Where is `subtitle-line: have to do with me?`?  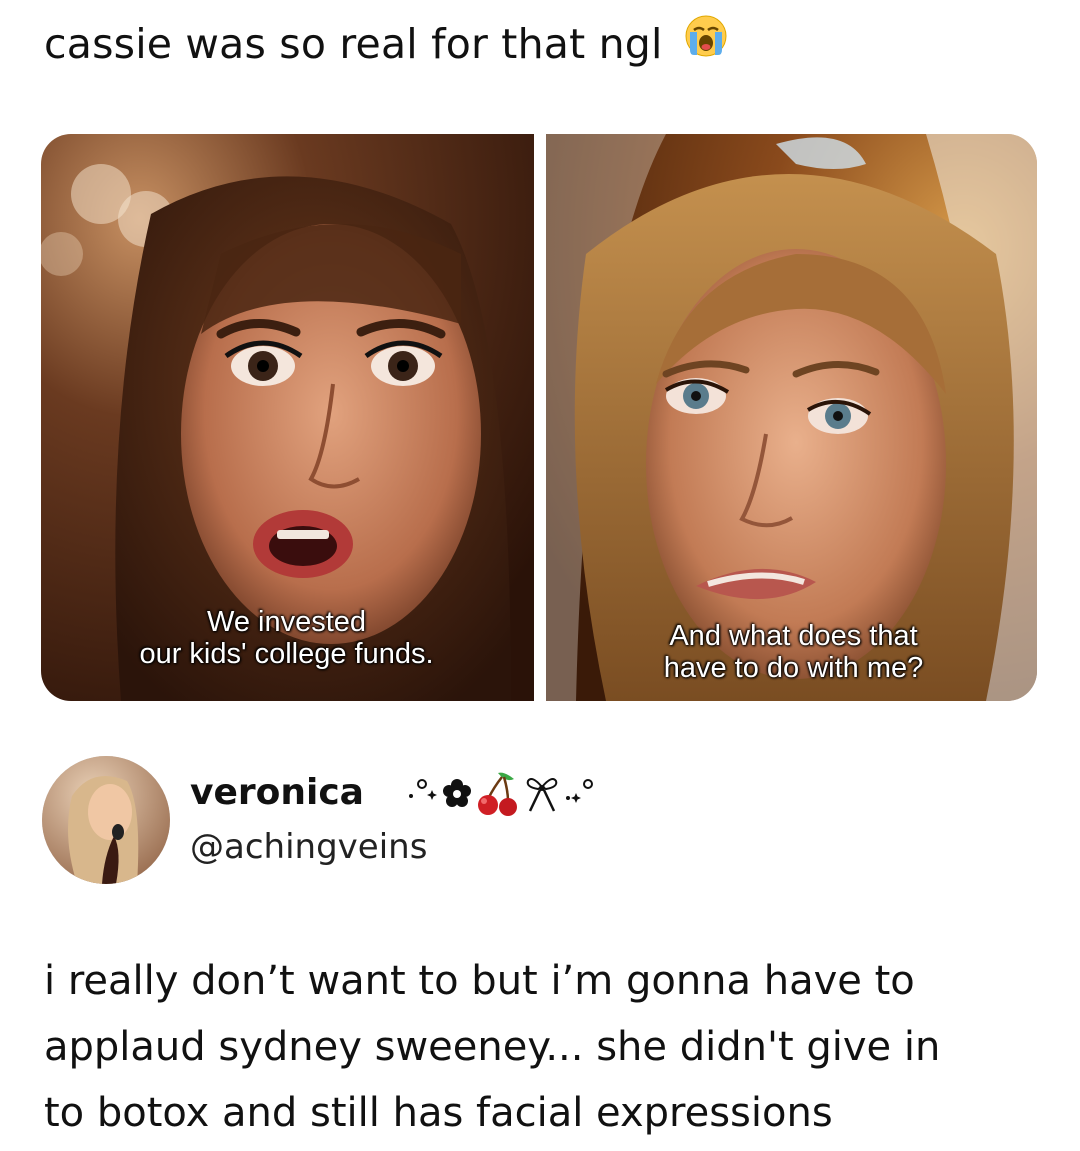 subtitle-line: have to do with me? is located at coordinates (793, 668).